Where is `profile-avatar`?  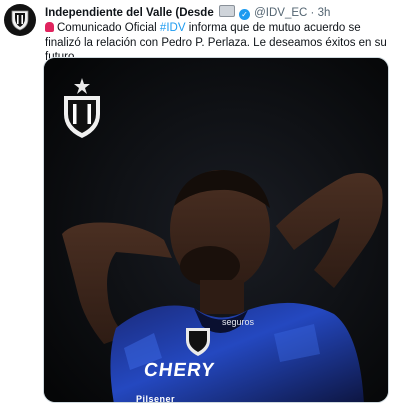
profile-avatar is located at coordinates (20, 20).